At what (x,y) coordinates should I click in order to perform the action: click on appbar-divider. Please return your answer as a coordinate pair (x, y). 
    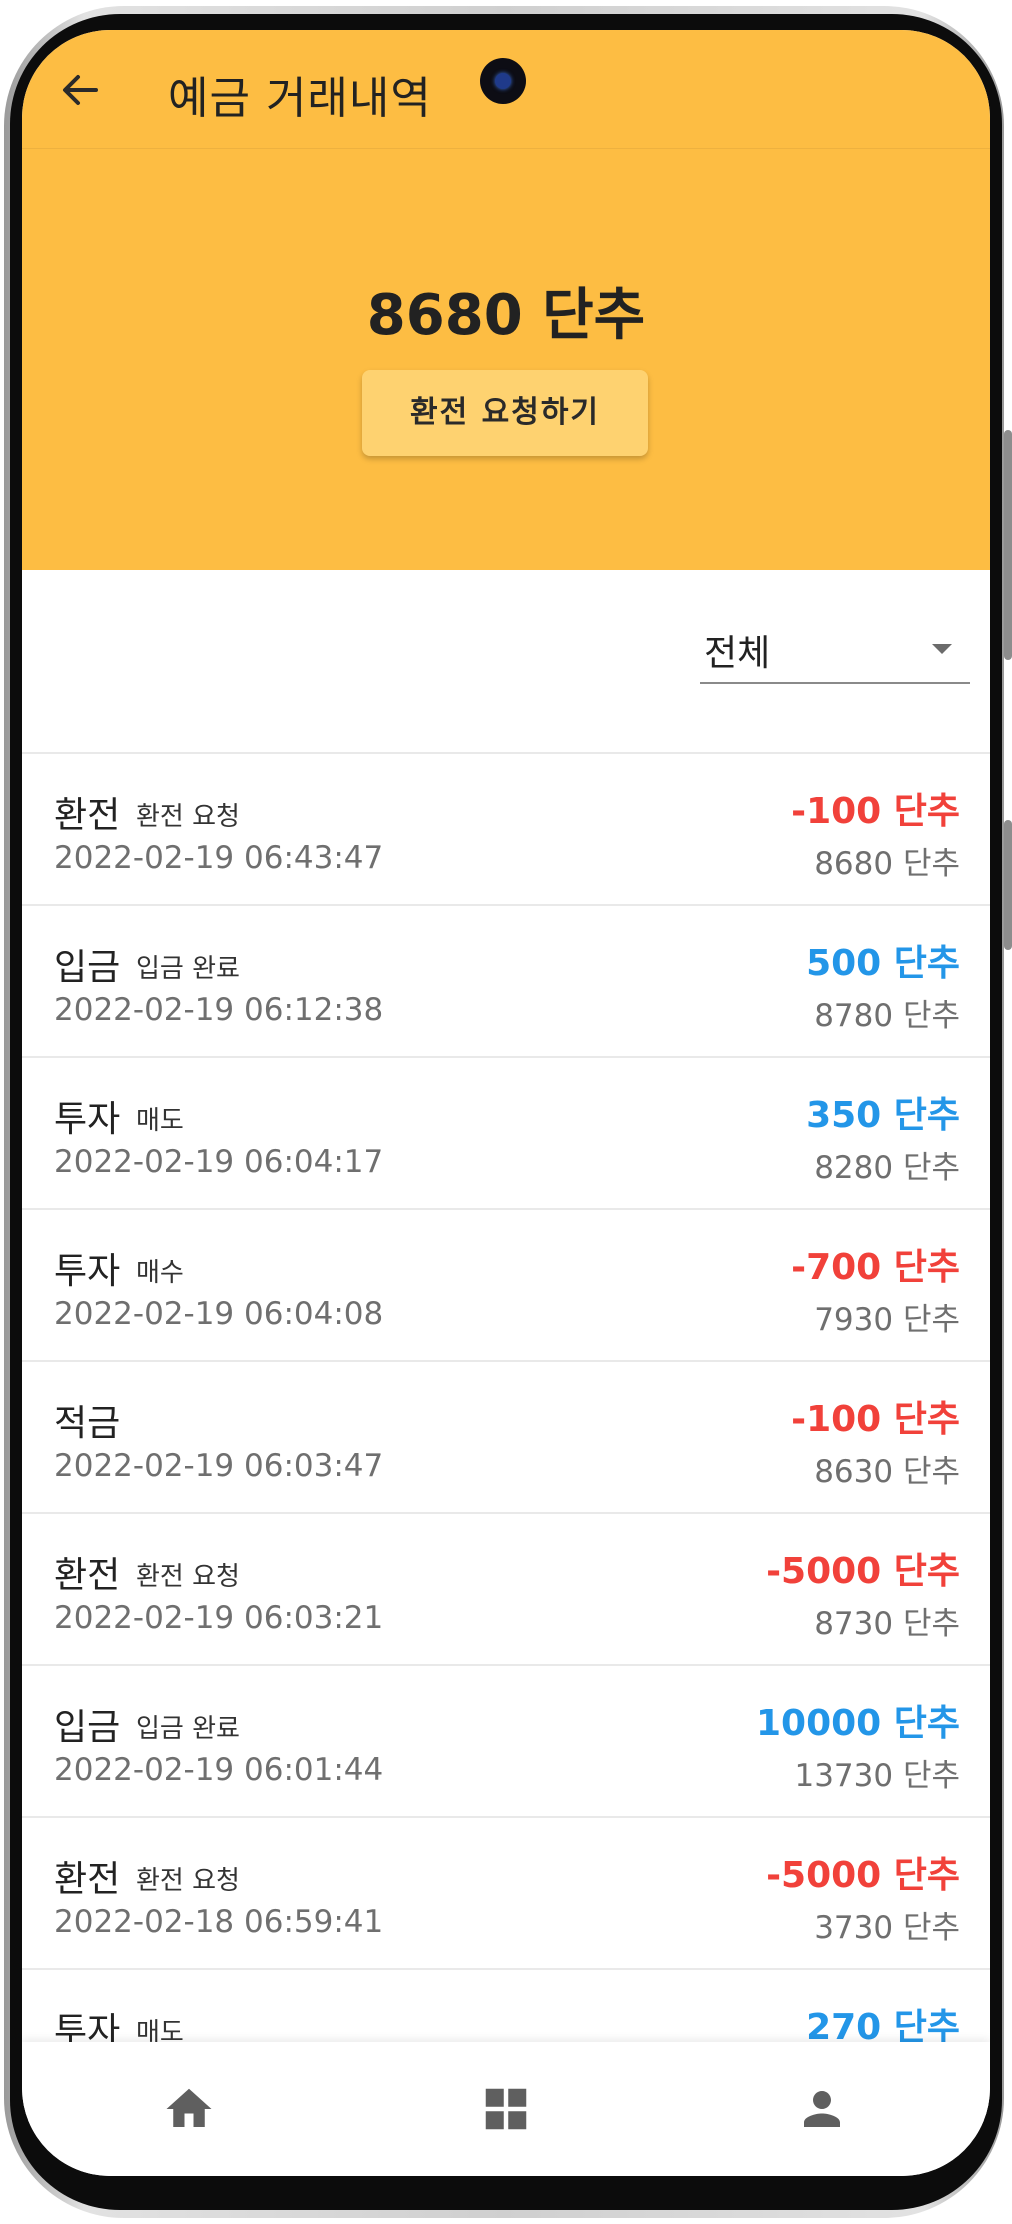
    Looking at the image, I should click on (506, 148).